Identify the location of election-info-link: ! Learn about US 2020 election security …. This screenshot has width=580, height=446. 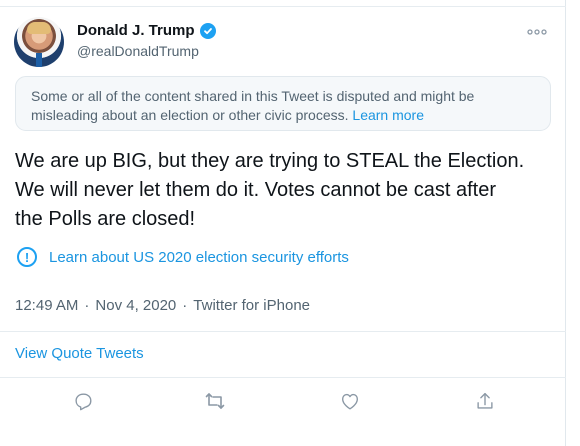
(183, 257).